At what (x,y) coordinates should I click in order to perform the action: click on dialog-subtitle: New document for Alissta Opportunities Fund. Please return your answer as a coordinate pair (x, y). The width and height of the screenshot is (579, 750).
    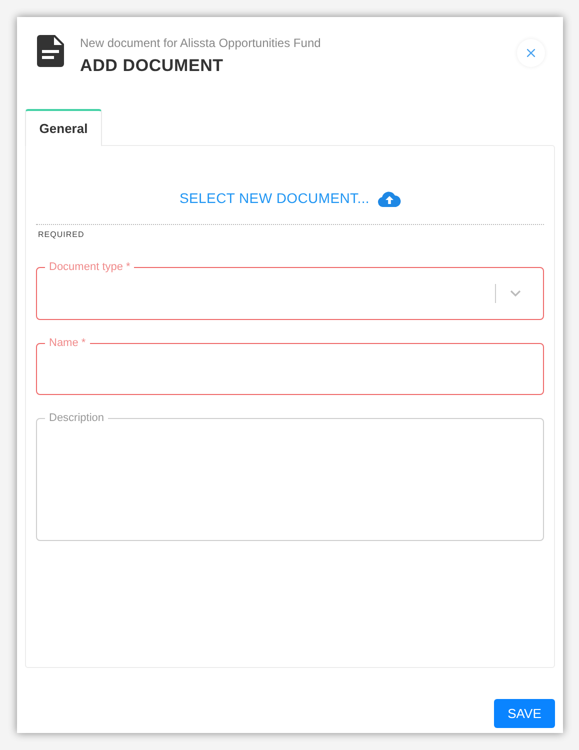
    Looking at the image, I should click on (200, 43).